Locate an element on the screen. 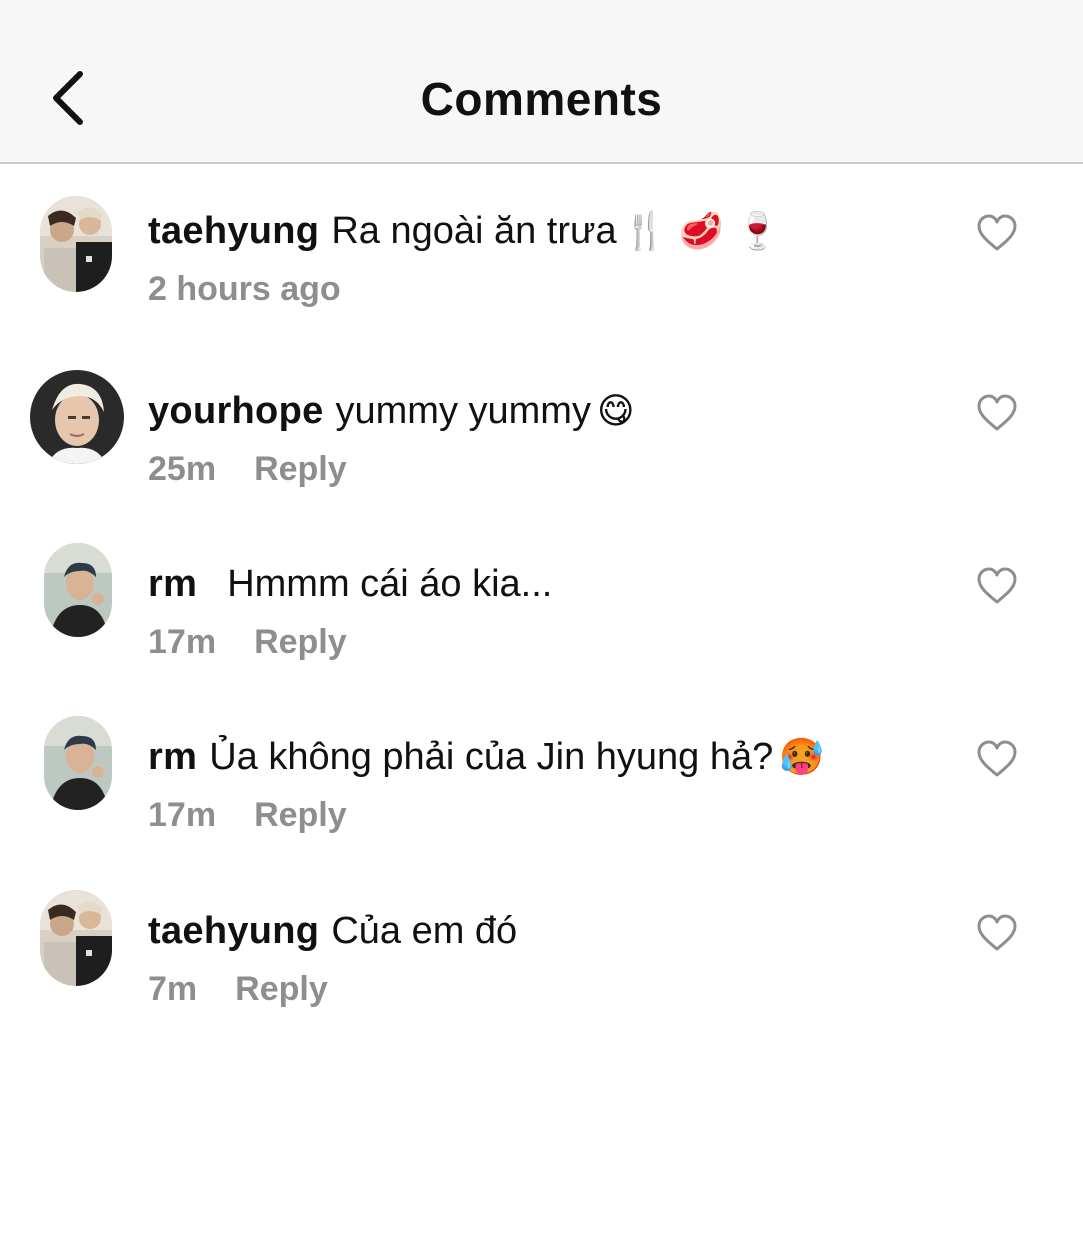 This screenshot has height=1256, width=1083. comment-text: Của em đó is located at coordinates (424, 931).